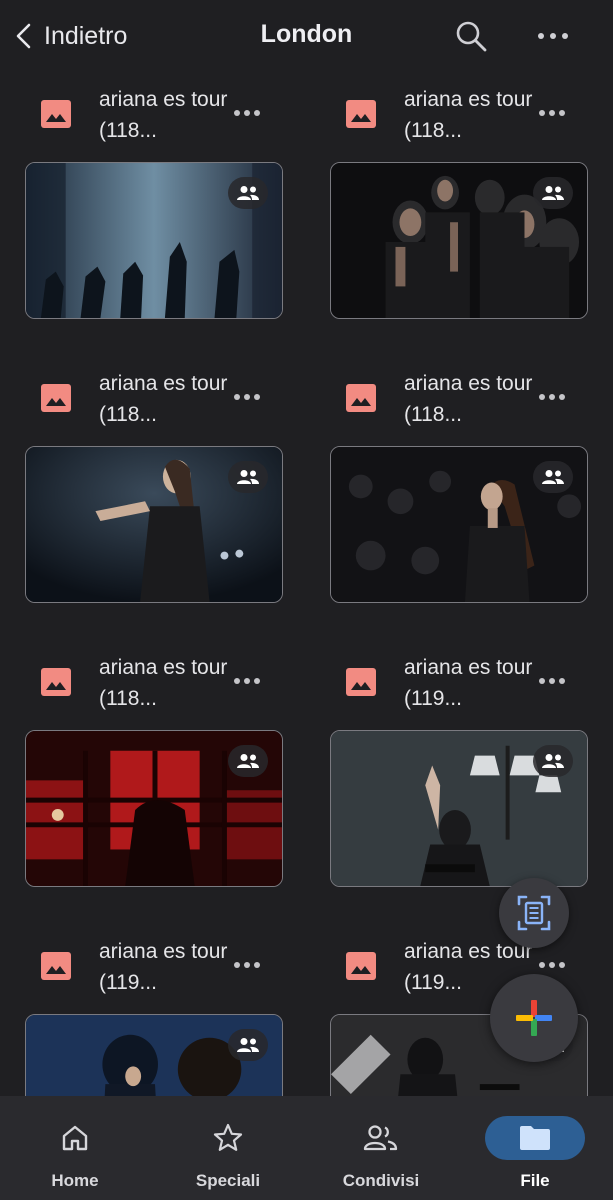 The width and height of the screenshot is (613, 1200). What do you see at coordinates (23, 36) in the screenshot?
I see `chevron-left-icon` at bounding box center [23, 36].